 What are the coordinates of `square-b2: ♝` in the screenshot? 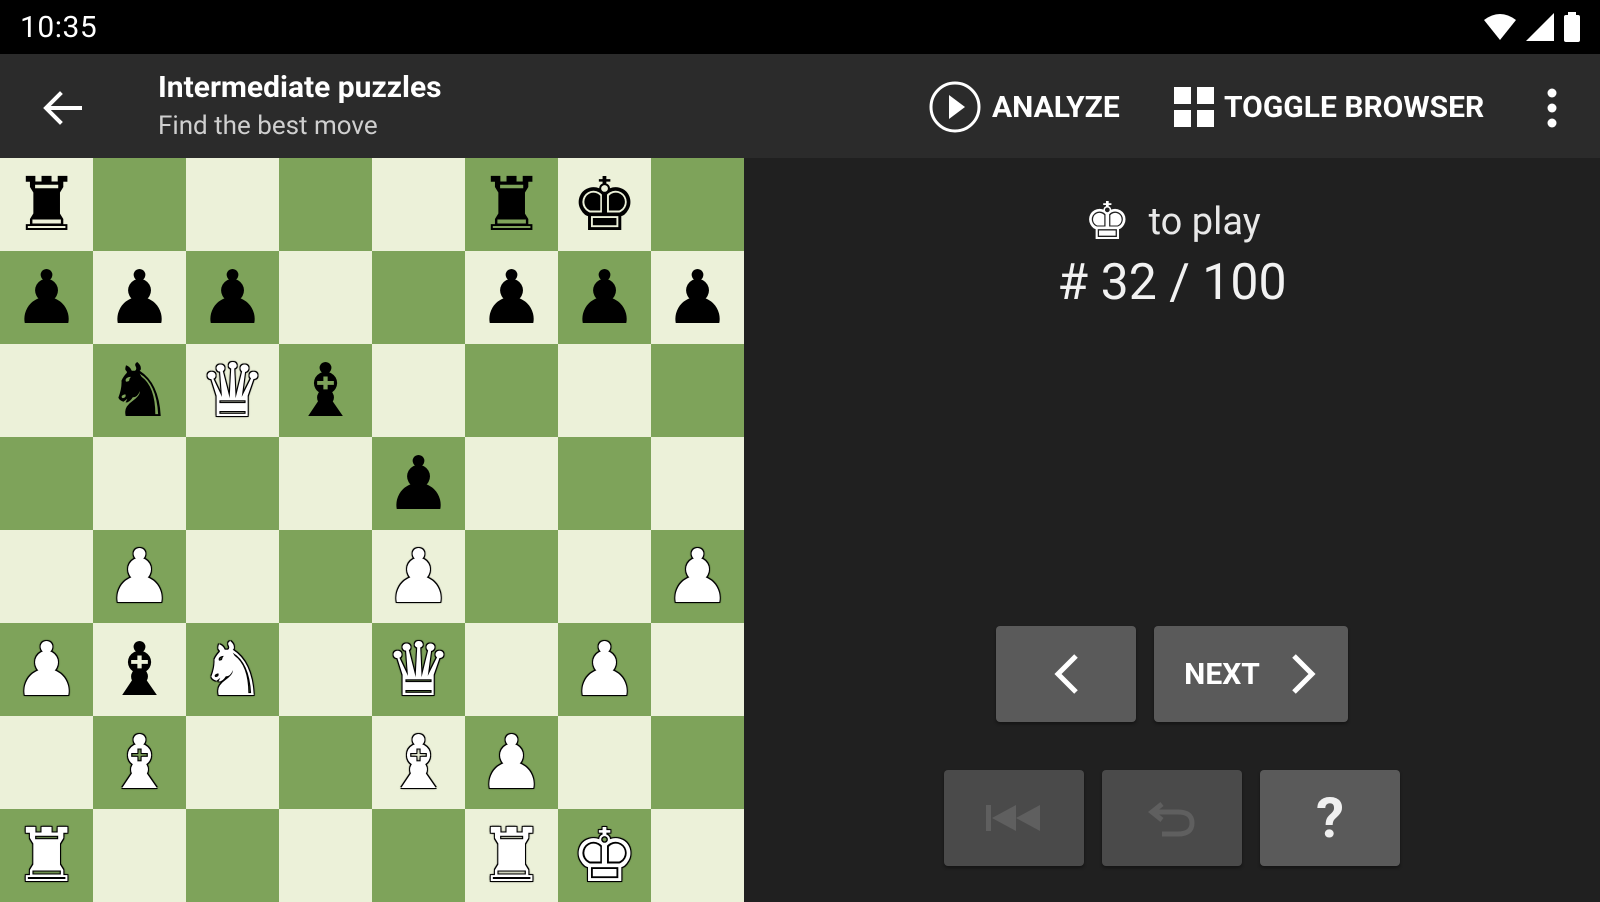 It's located at (139, 762).